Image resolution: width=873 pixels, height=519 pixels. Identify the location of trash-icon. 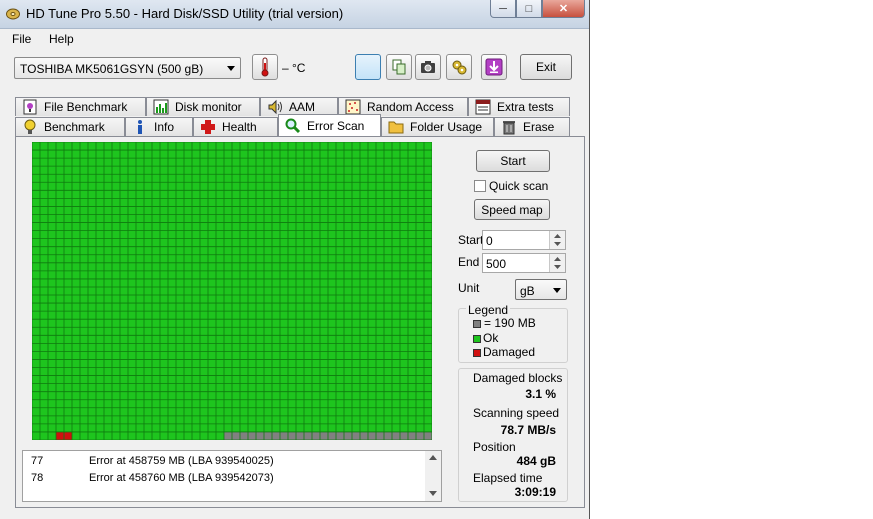
(509, 128).